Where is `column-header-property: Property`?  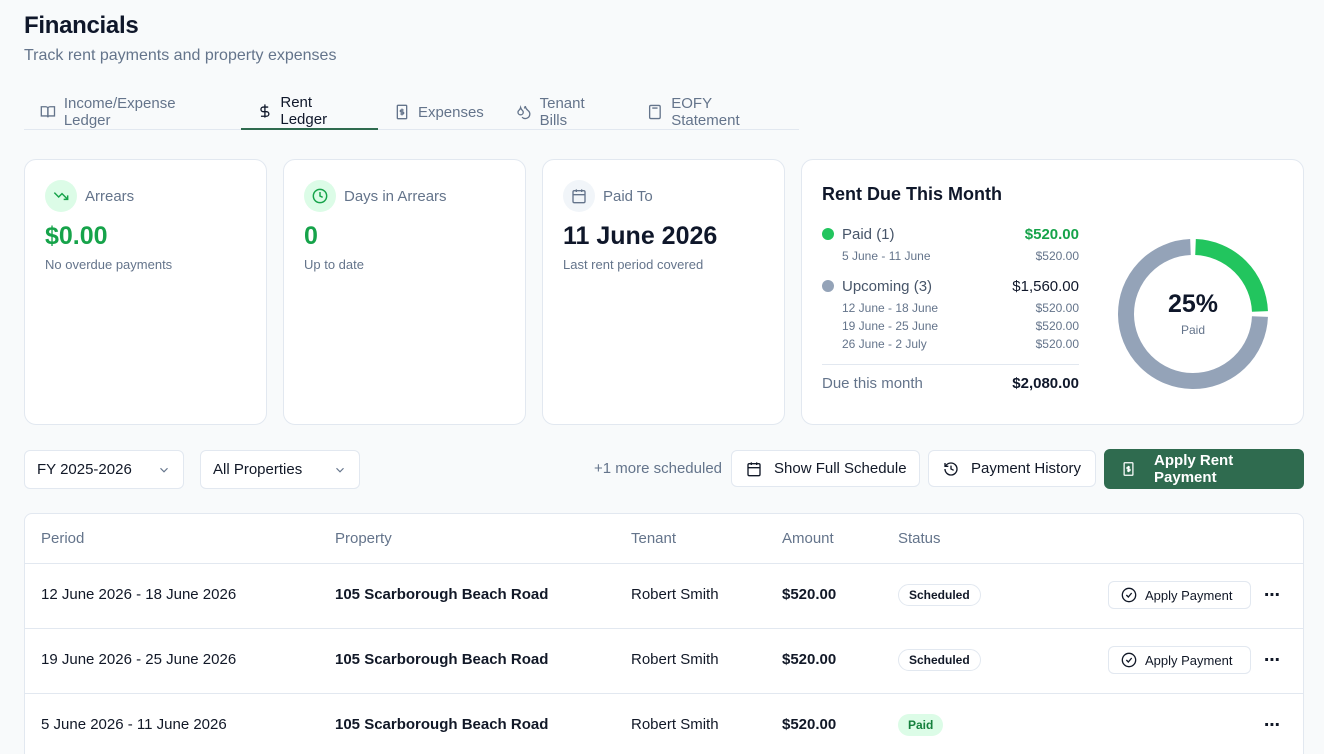
column-header-property: Property is located at coordinates (363, 538).